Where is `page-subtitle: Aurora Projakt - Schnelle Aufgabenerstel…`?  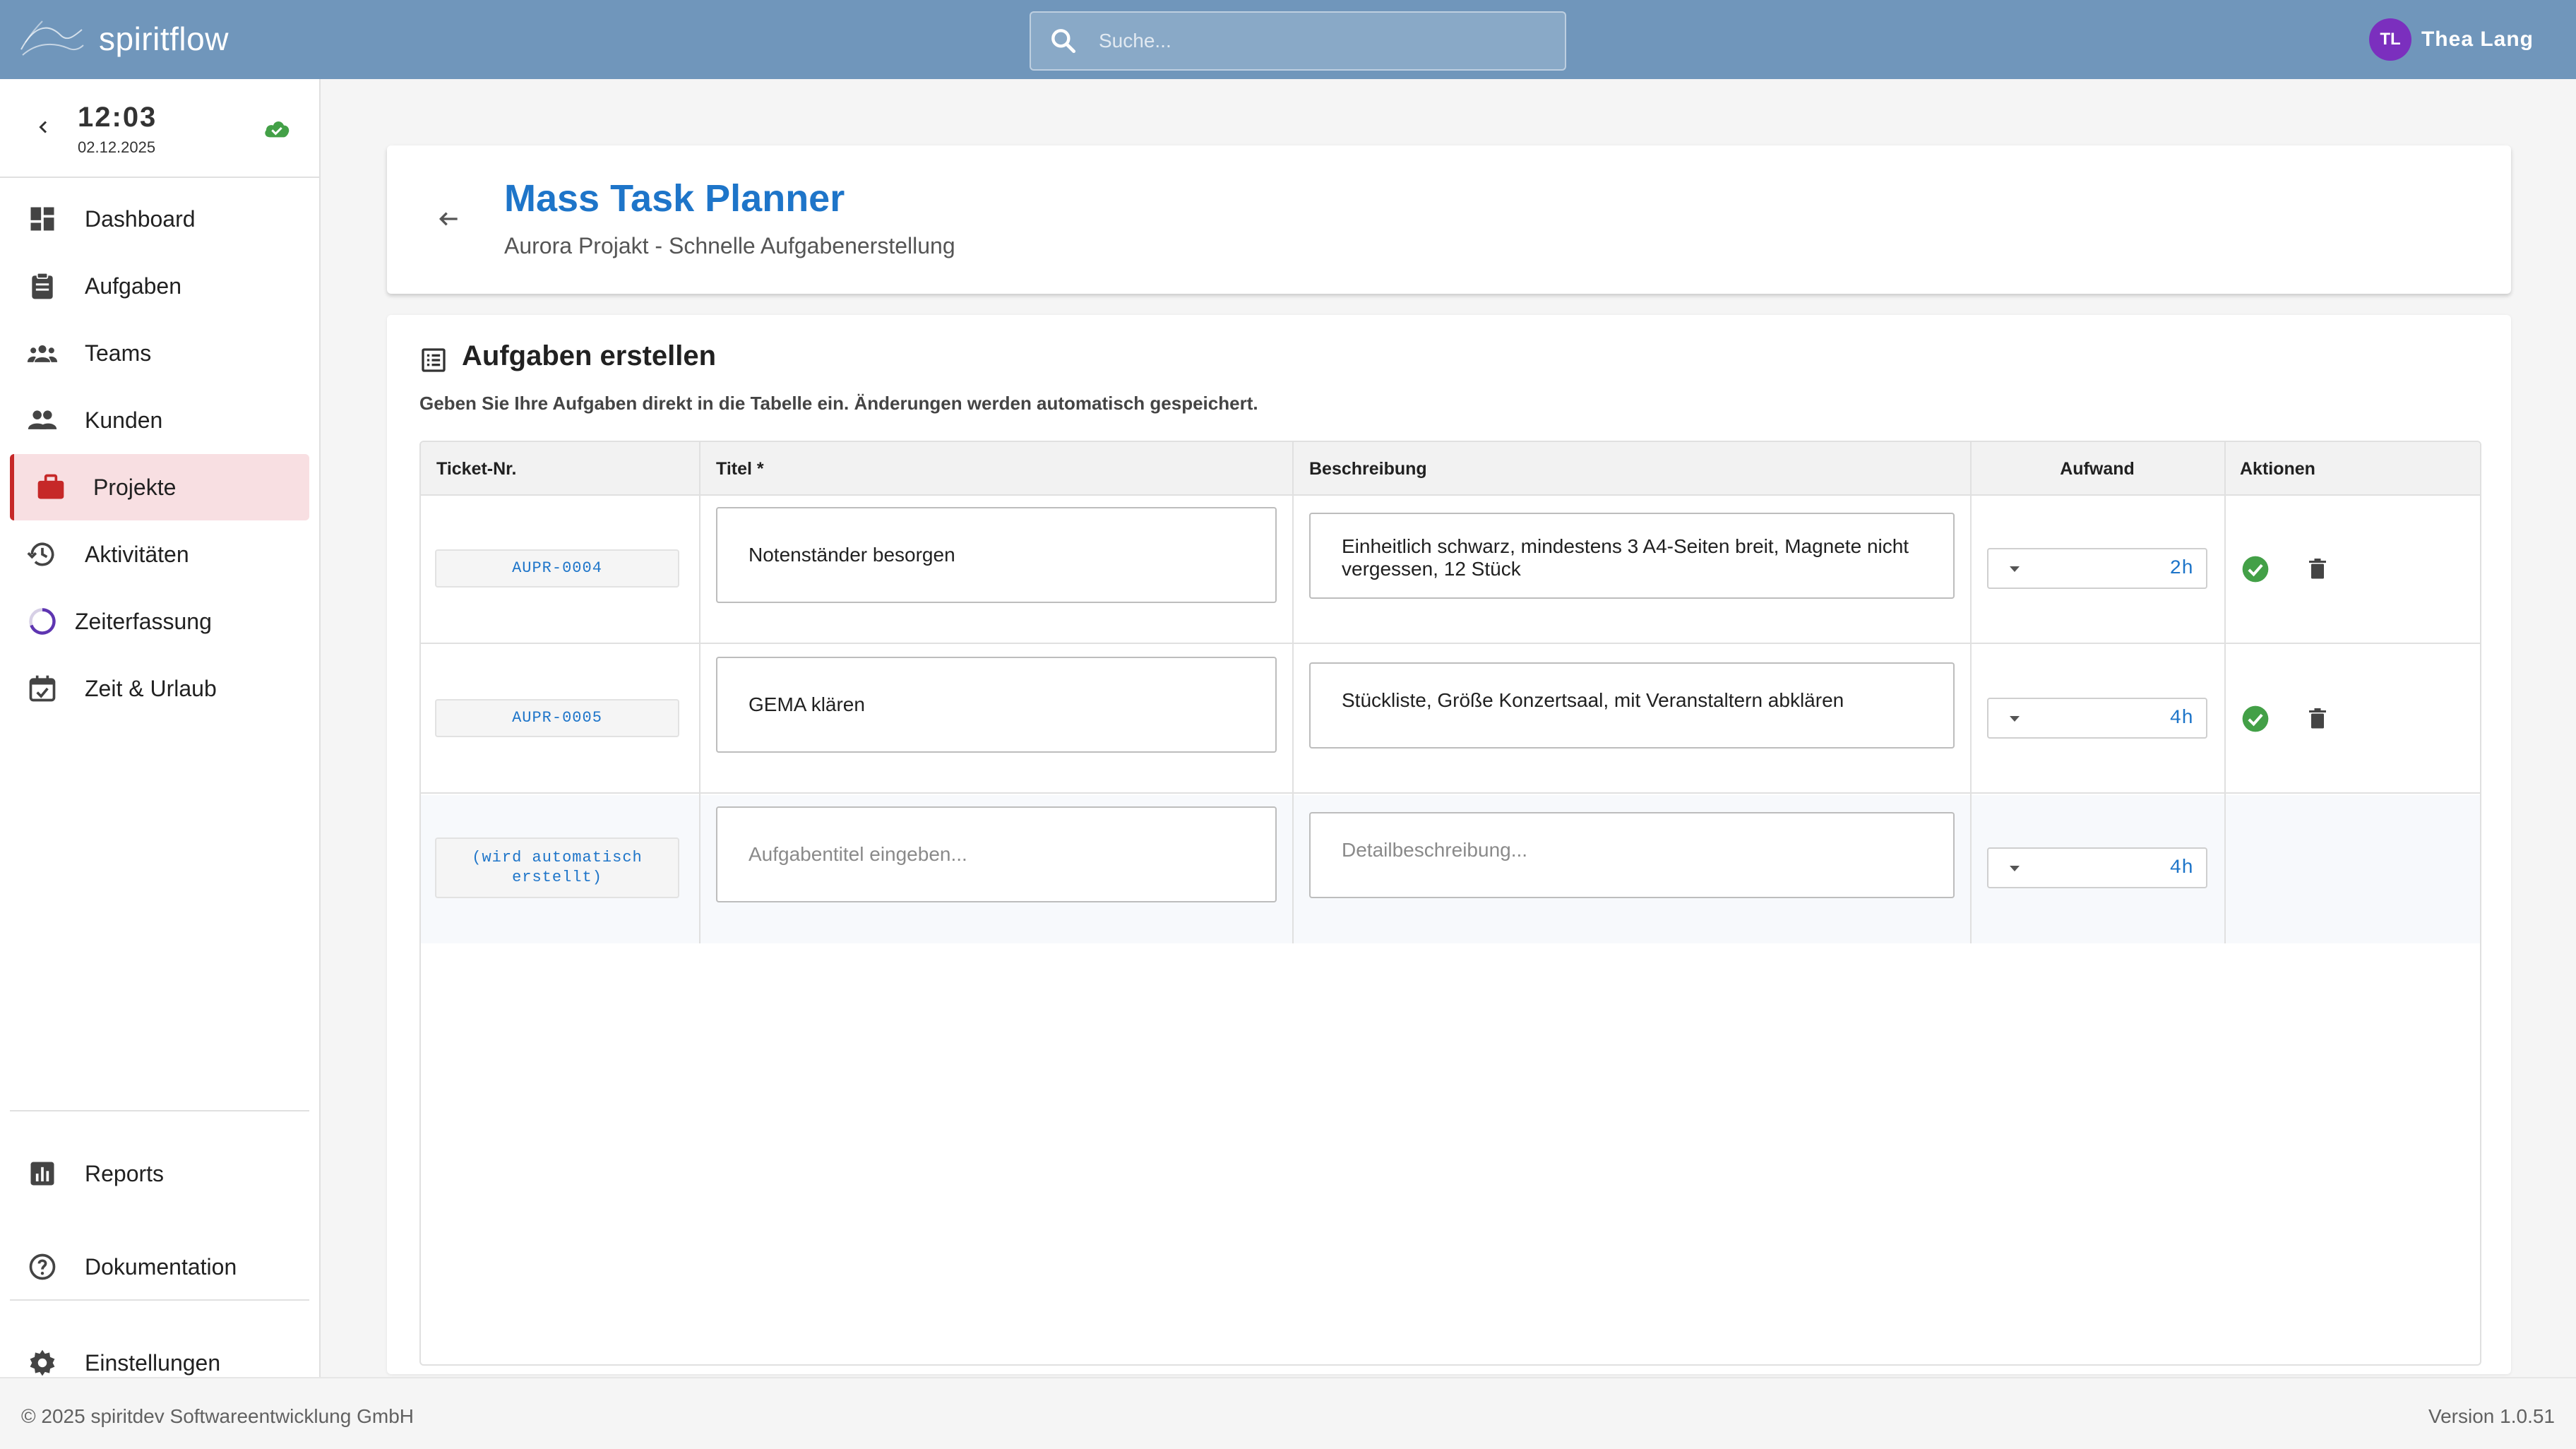
page-subtitle: Aurora Projakt - Schnelle Aufgabenerstel… is located at coordinates (729, 245).